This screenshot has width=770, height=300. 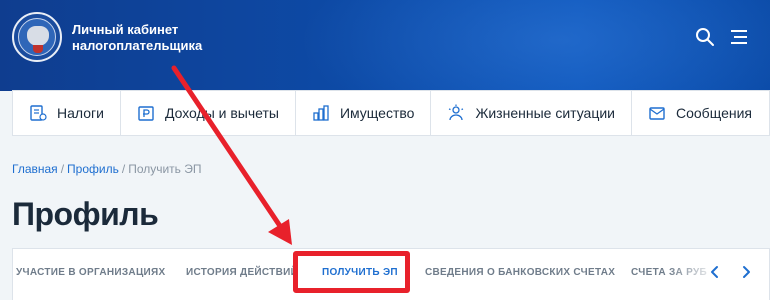 What do you see at coordinates (739, 37) in the screenshot?
I see `menu-icon` at bounding box center [739, 37].